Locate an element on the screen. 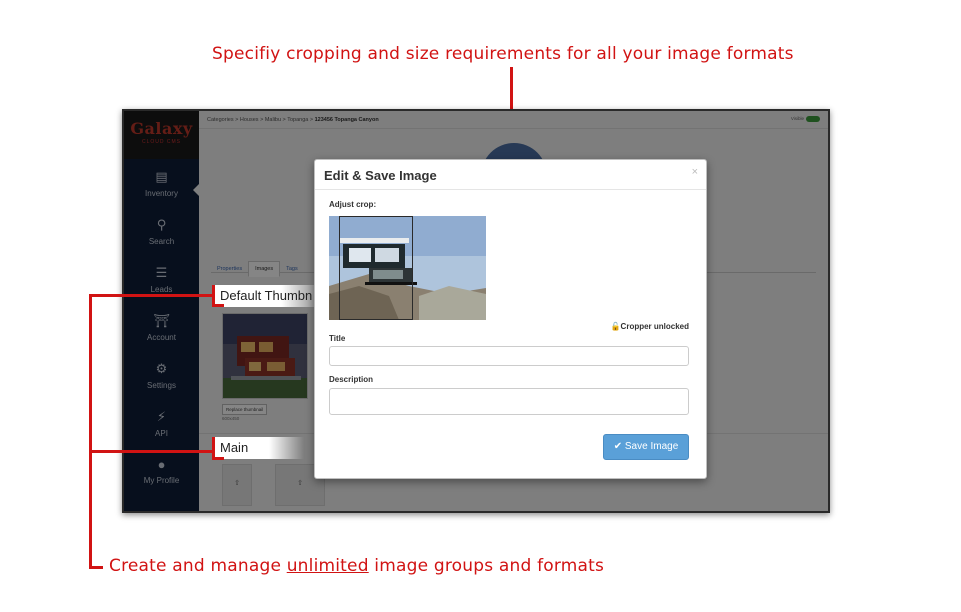  unlock-icon: 🔓 is located at coordinates (615, 326).